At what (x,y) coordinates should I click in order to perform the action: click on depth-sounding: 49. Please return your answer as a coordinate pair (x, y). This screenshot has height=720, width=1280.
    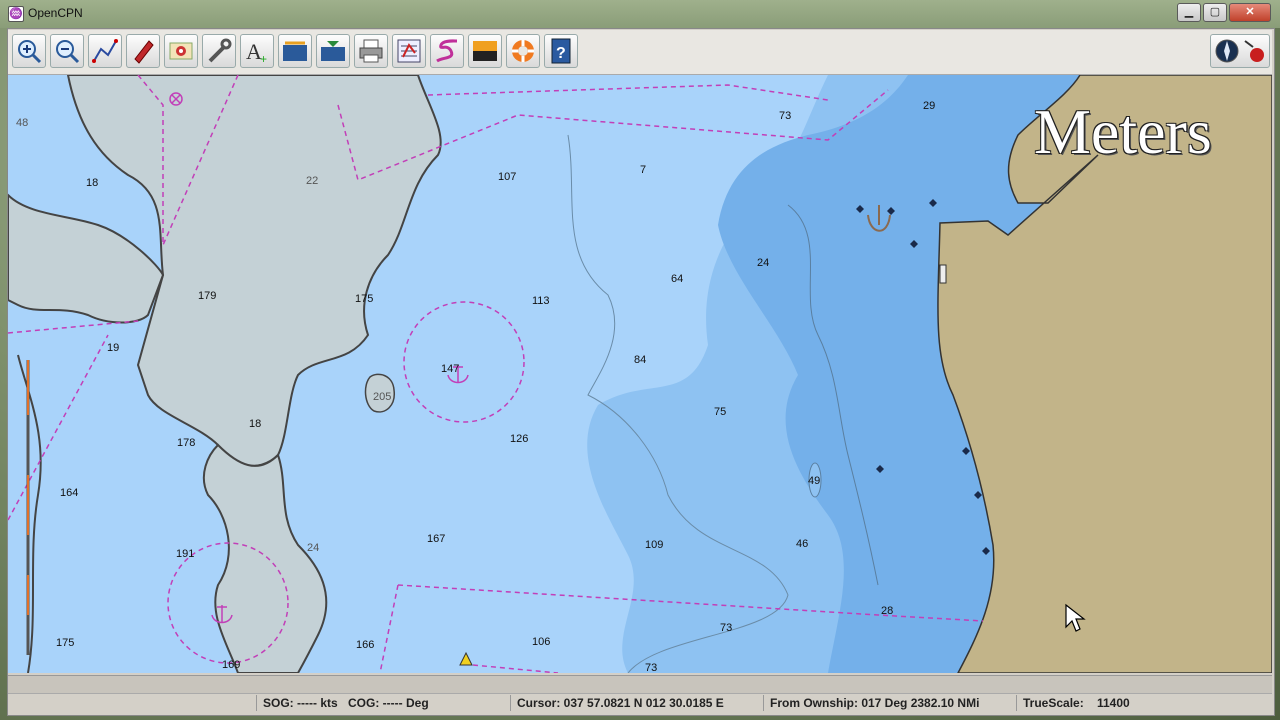
    Looking at the image, I should click on (814, 481).